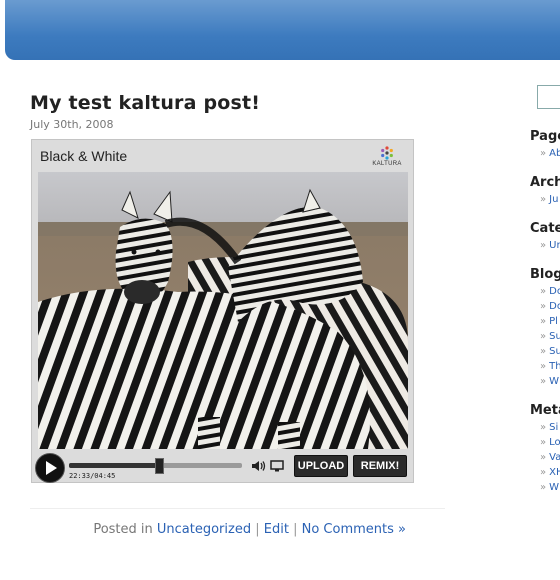 Image resolution: width=560 pixels, height=580 pixels. I want to click on post-title: My test kaltura post!, so click(237, 103).